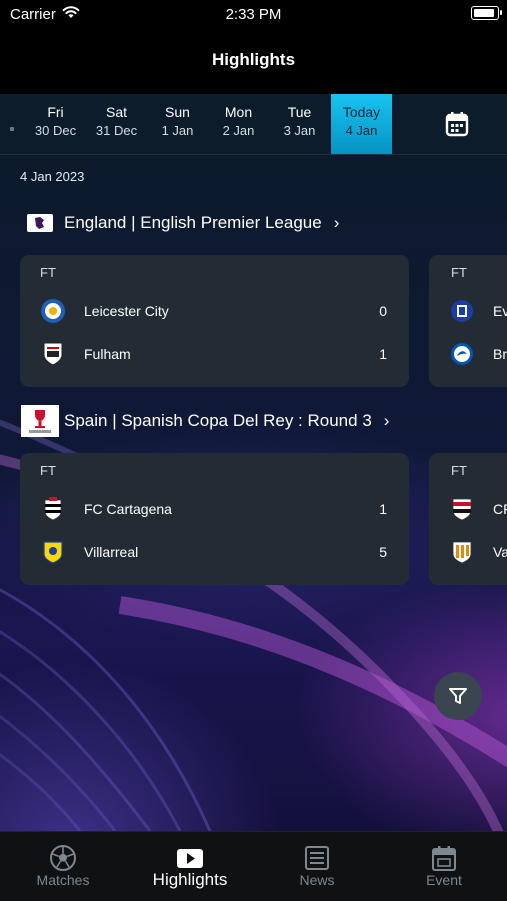 This screenshot has width=507, height=901. Describe the element at coordinates (53, 552) in the screenshot. I see `villarreal-crest-icon` at that location.